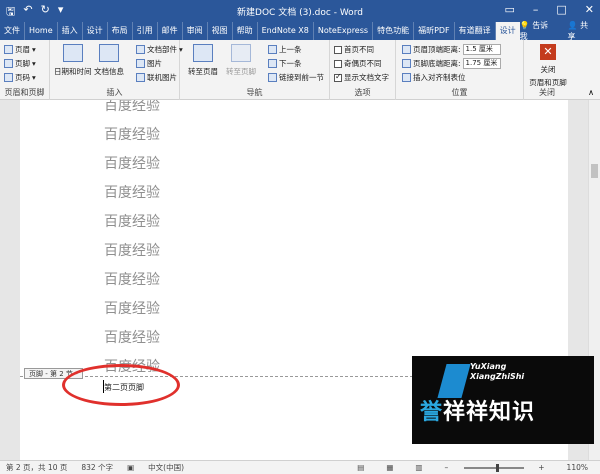 The width and height of the screenshot is (600, 474). I want to click on tab-view: 视图, so click(220, 31).